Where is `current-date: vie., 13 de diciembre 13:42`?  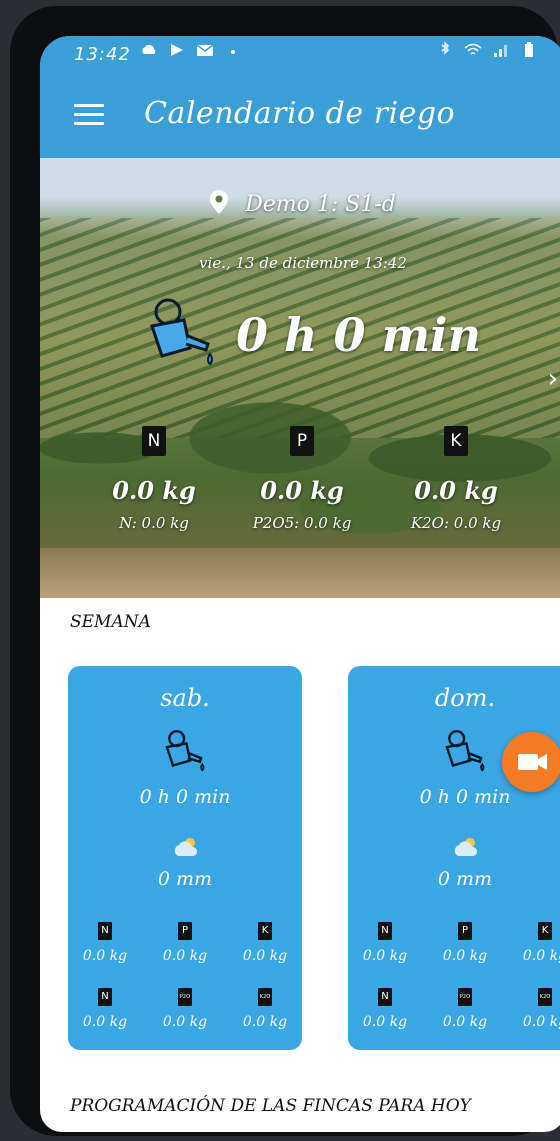
current-date: vie., 13 de diciembre 13:42 is located at coordinates (303, 263).